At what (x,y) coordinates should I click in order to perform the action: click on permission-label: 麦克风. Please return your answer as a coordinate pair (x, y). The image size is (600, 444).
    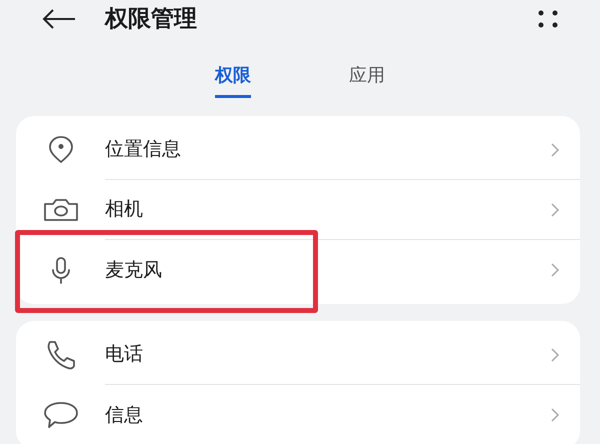
    Looking at the image, I should click on (133, 270).